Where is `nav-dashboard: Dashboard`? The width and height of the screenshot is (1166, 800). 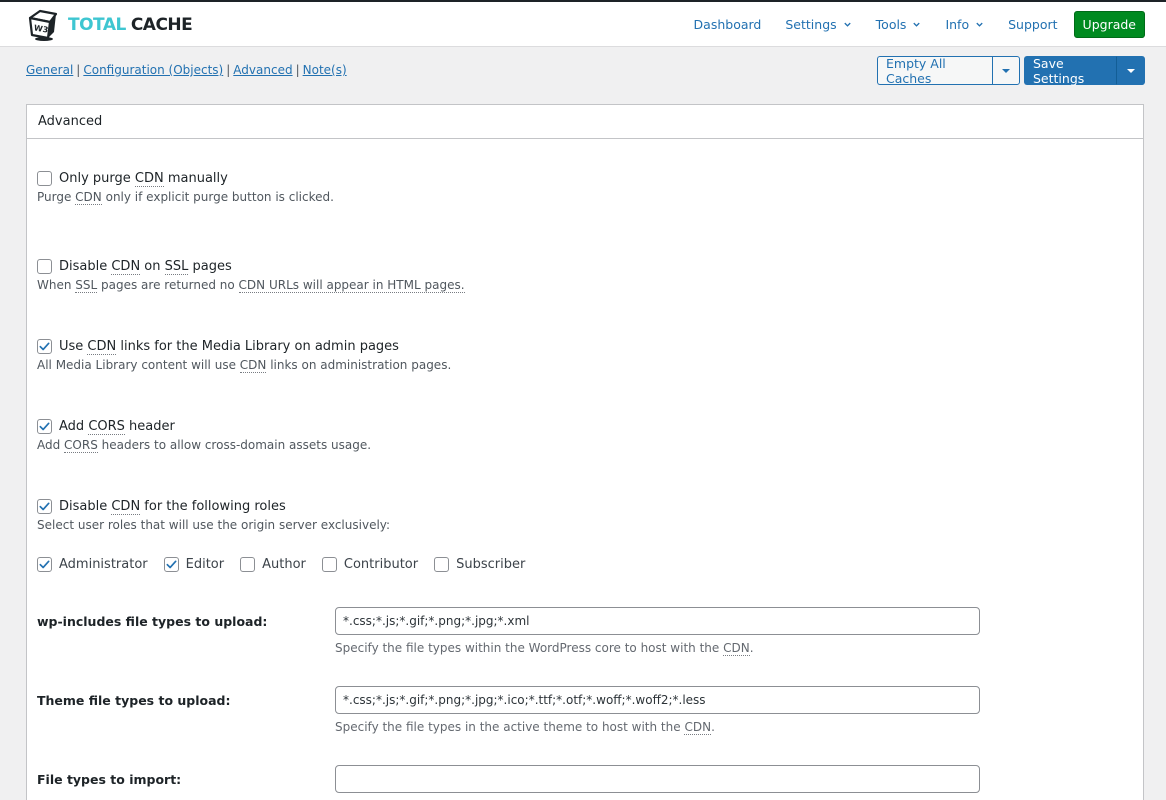
nav-dashboard: Dashboard is located at coordinates (728, 24).